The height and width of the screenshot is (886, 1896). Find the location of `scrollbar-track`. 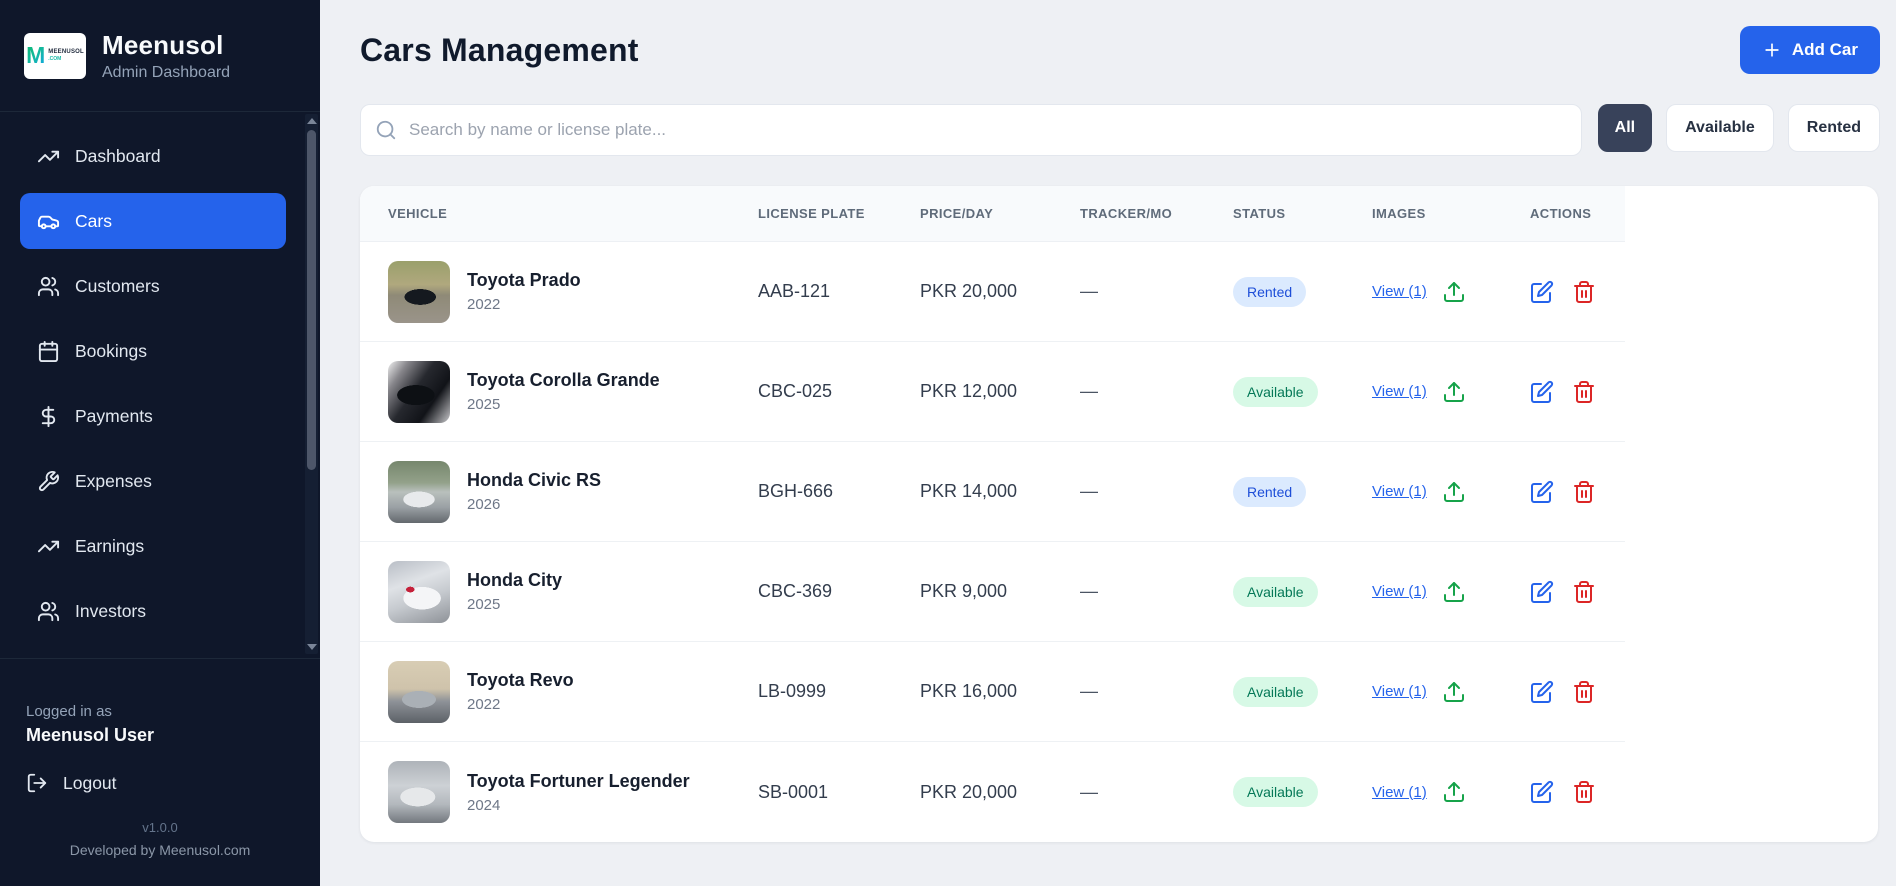

scrollbar-track is located at coordinates (311, 386).